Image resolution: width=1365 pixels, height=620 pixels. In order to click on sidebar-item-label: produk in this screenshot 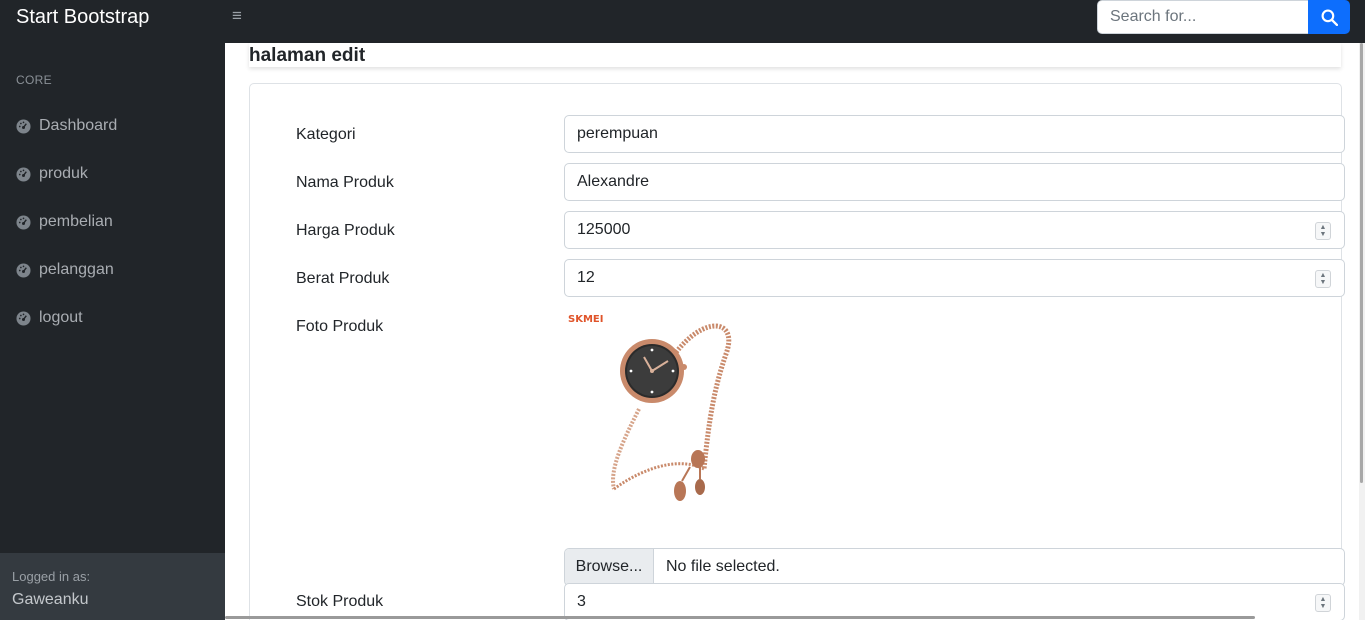, I will do `click(63, 173)`.